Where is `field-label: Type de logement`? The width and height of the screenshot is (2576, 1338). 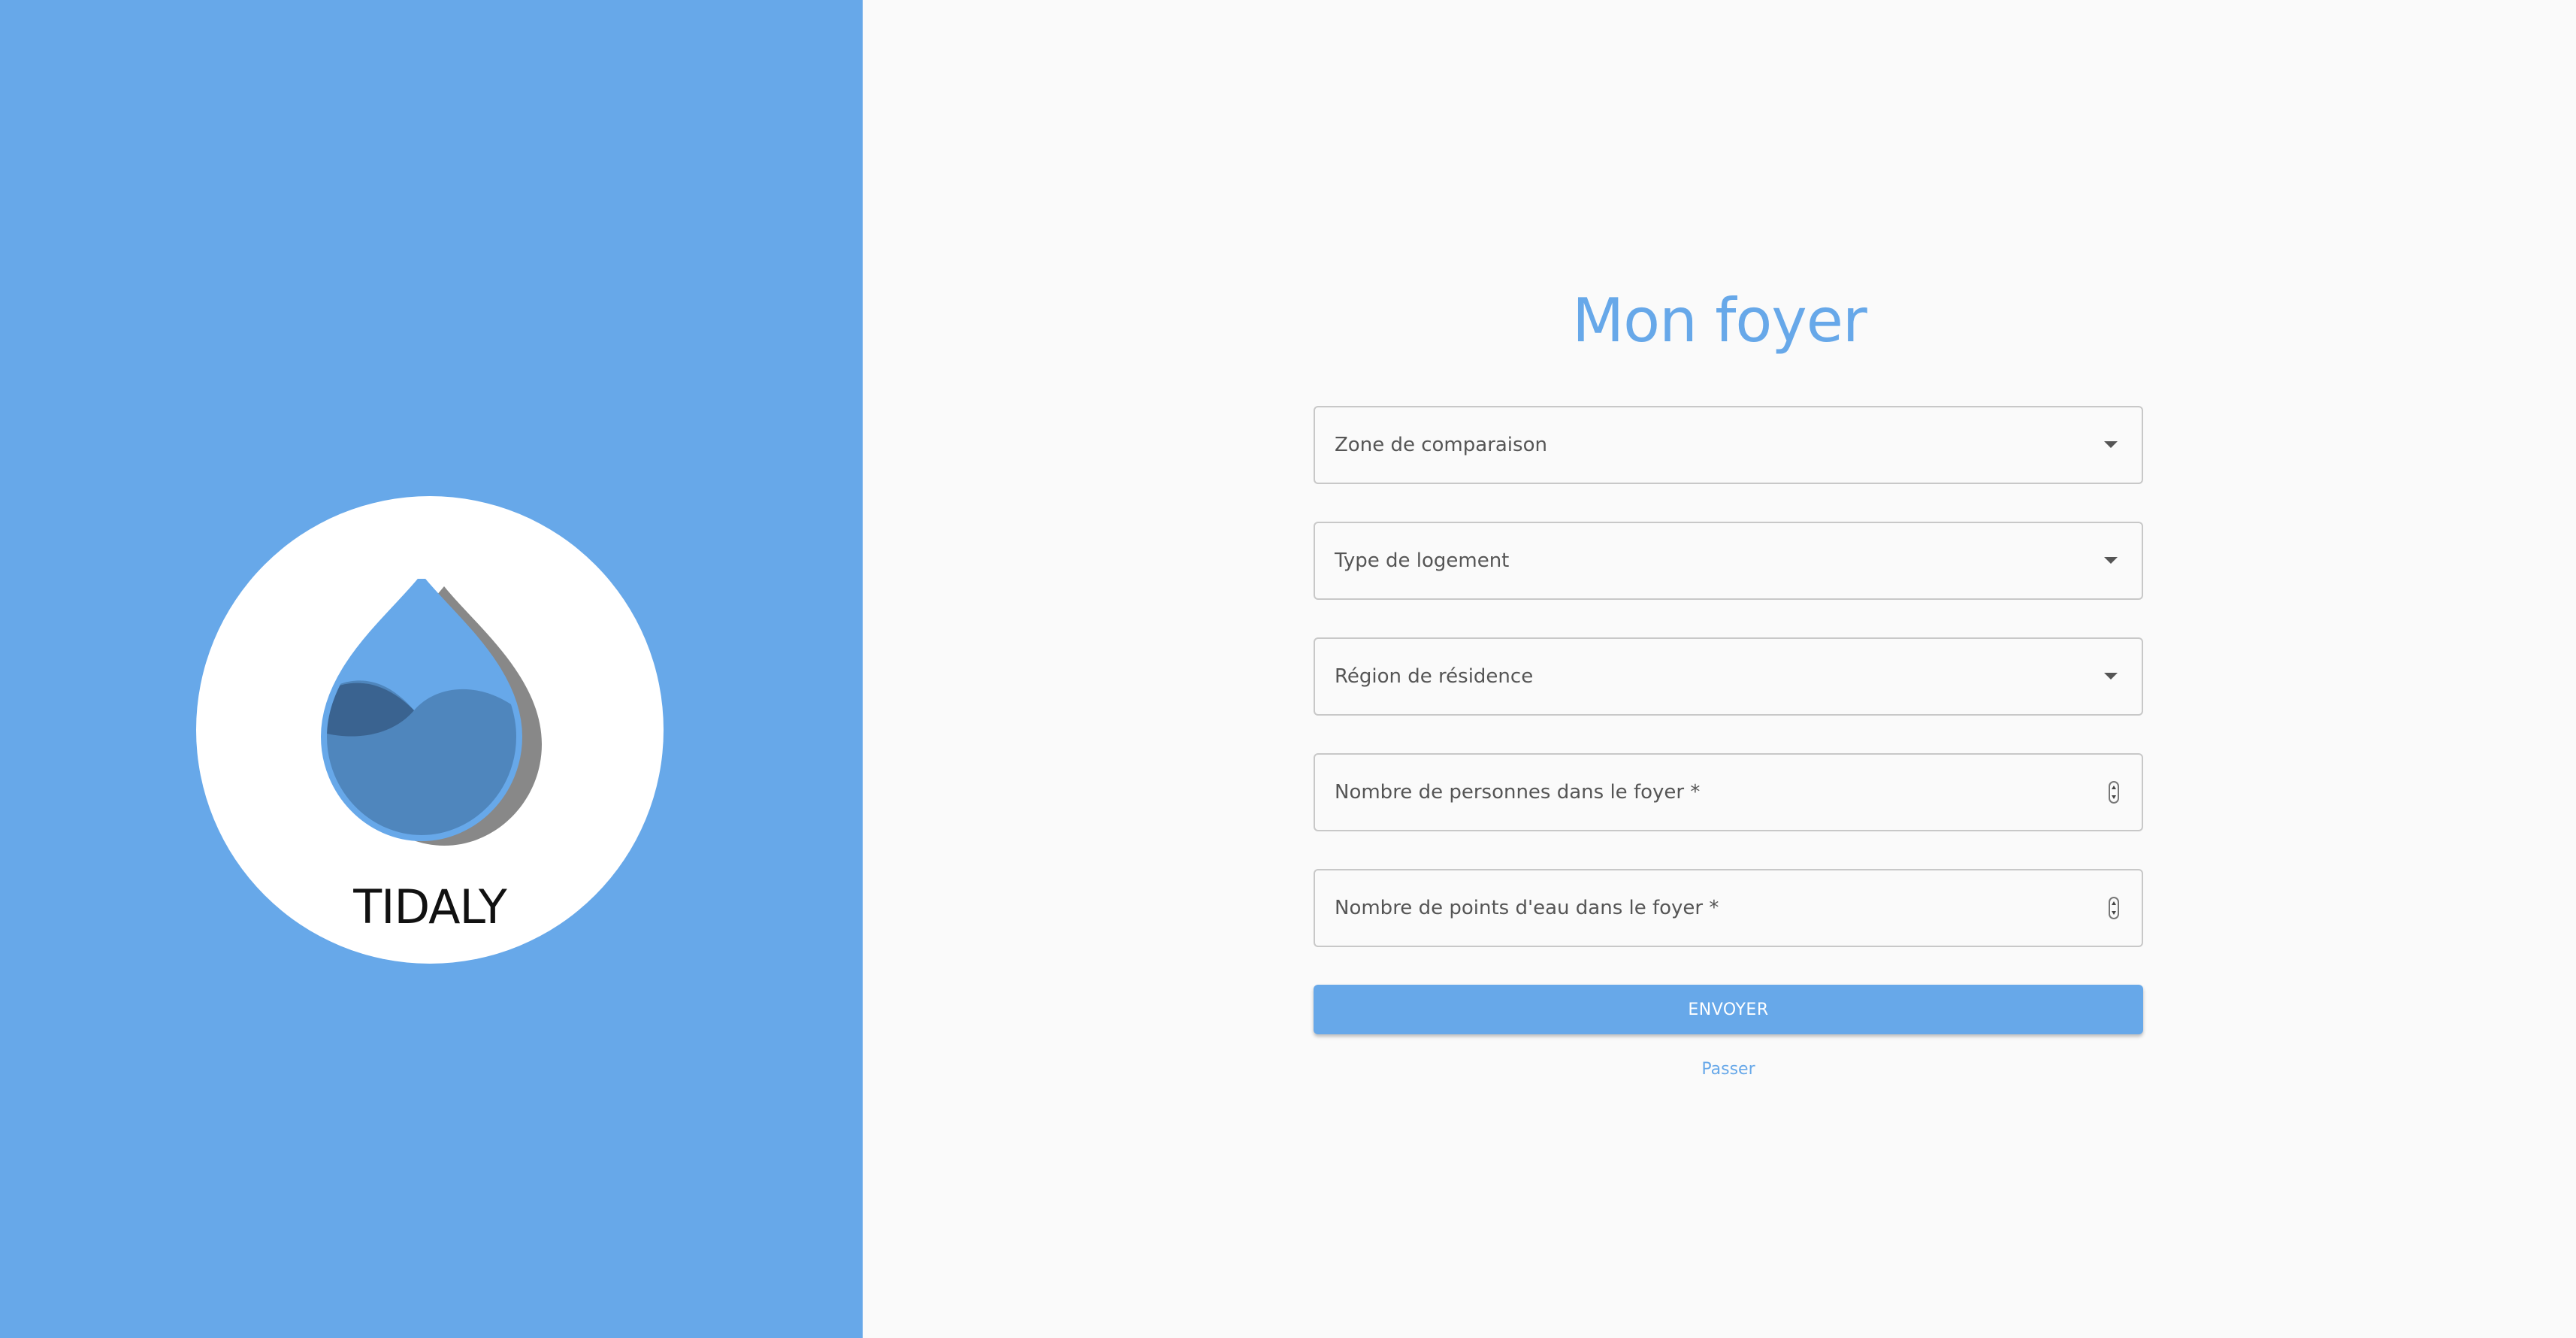 field-label: Type de logement is located at coordinates (1423, 560).